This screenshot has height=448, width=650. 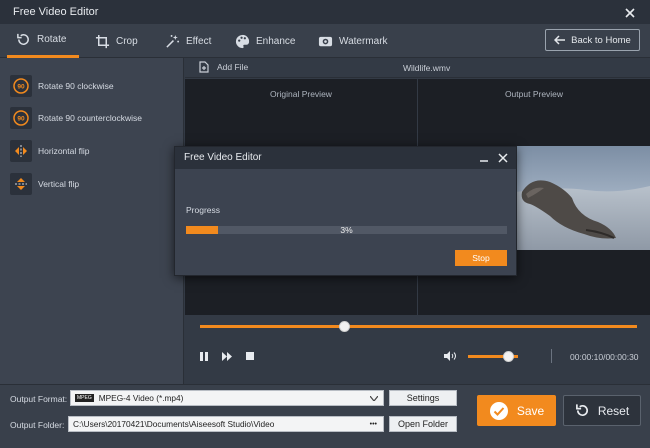 What do you see at coordinates (173, 41) in the screenshot?
I see `effect-icon` at bounding box center [173, 41].